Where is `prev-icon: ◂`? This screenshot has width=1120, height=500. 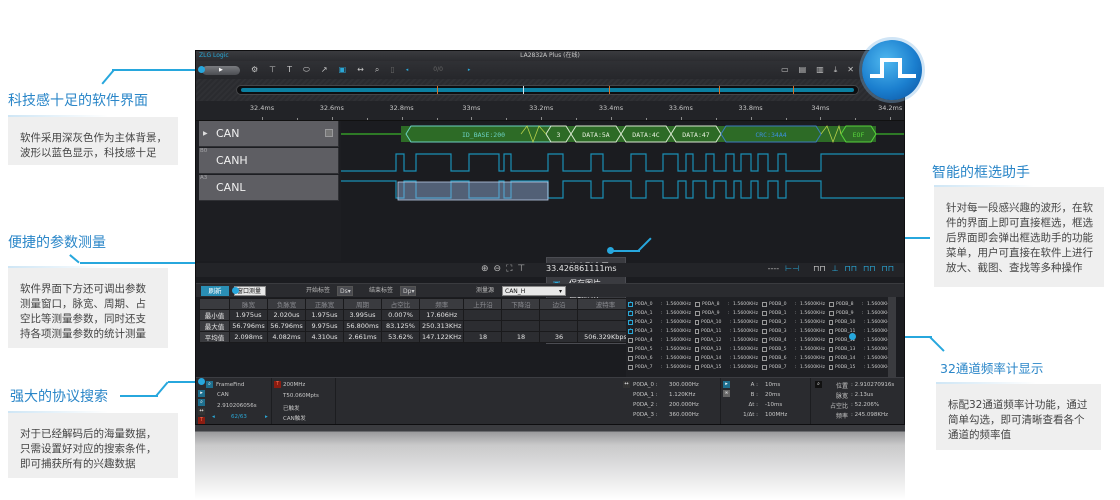
prev-icon: ◂ is located at coordinates (407, 70).